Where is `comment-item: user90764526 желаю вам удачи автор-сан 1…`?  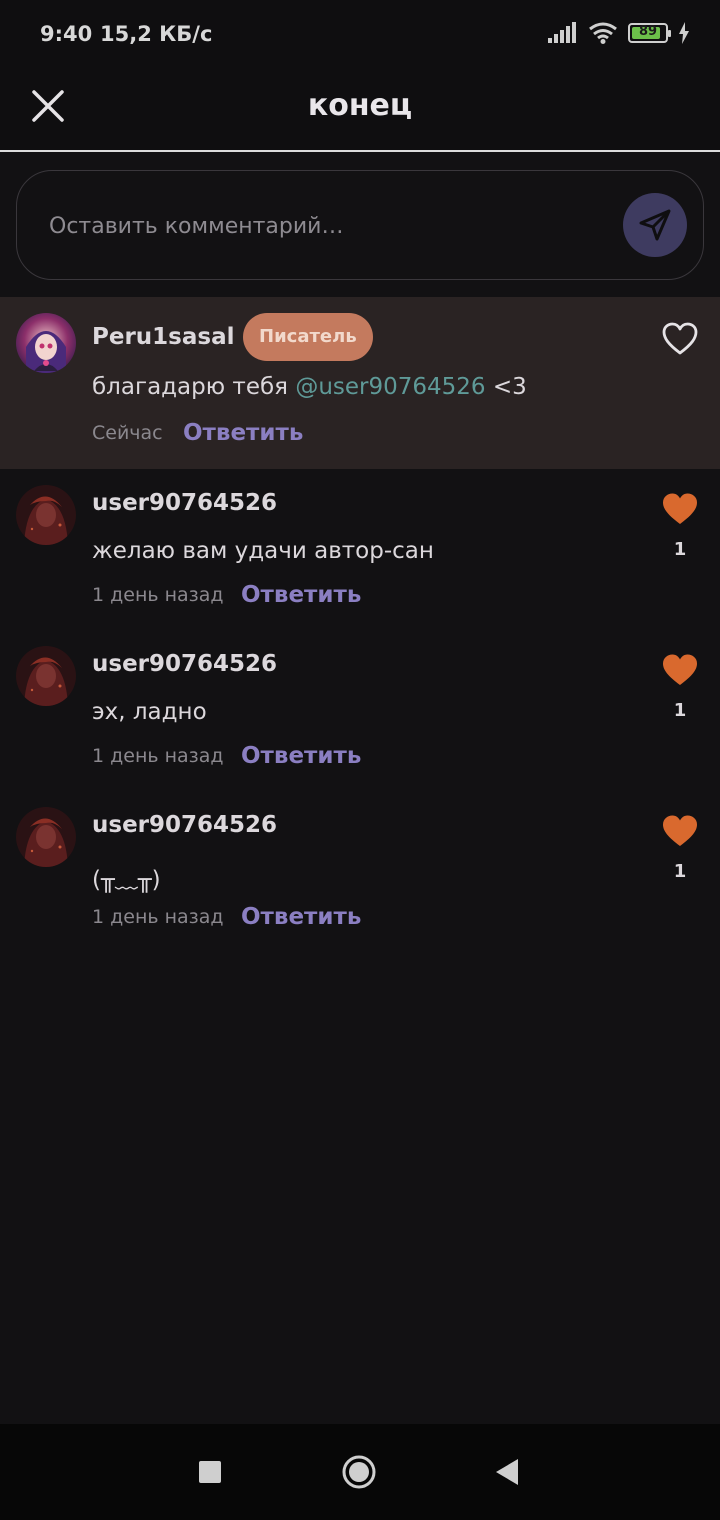
comment-item: user90764526 желаю вам удачи автор-сан 1… is located at coordinates (360, 549).